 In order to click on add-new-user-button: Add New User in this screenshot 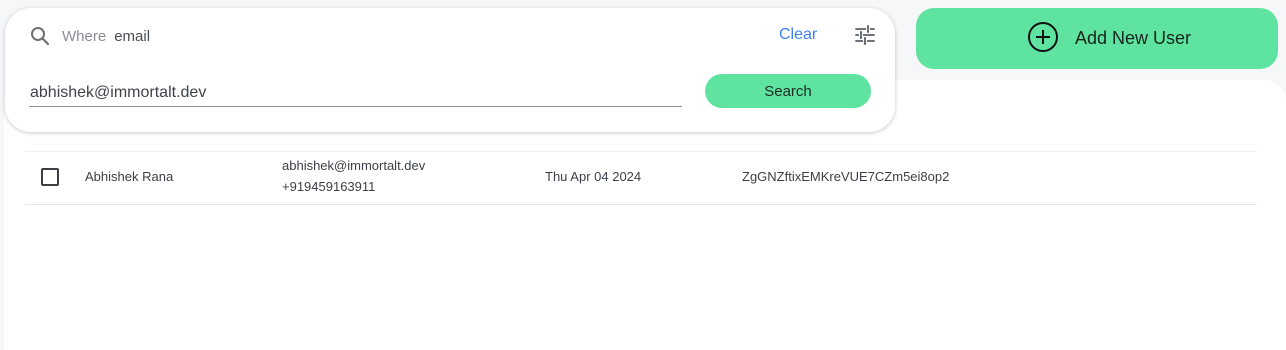, I will do `click(1097, 38)`.